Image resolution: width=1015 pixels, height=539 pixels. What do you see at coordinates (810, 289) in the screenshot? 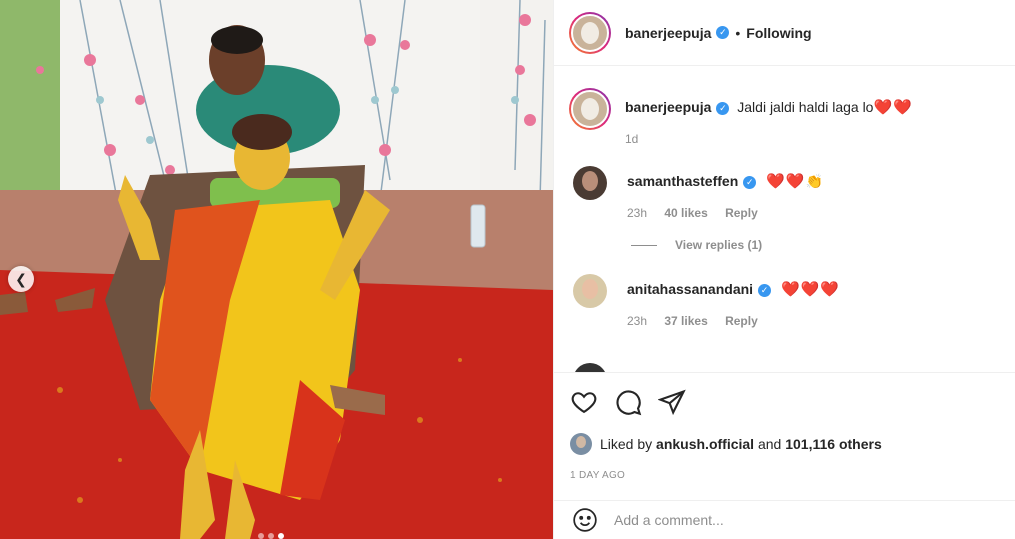
I see `comment-emoji: ❤️❤️❤️` at bounding box center [810, 289].